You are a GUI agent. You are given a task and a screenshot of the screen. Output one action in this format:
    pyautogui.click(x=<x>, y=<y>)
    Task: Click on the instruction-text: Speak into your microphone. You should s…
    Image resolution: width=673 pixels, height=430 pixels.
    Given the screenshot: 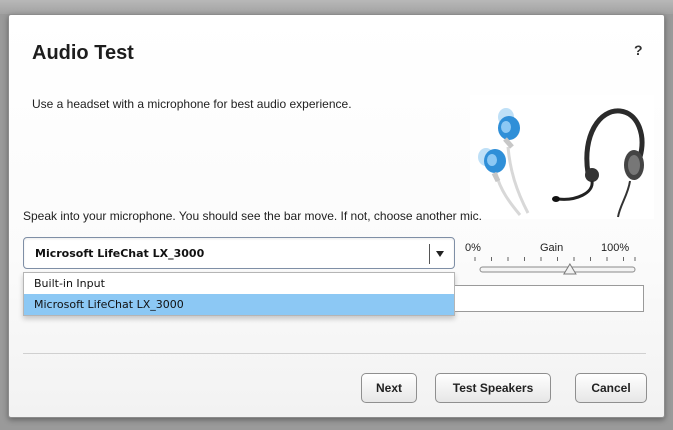 What is the action you would take?
    pyautogui.click(x=252, y=216)
    